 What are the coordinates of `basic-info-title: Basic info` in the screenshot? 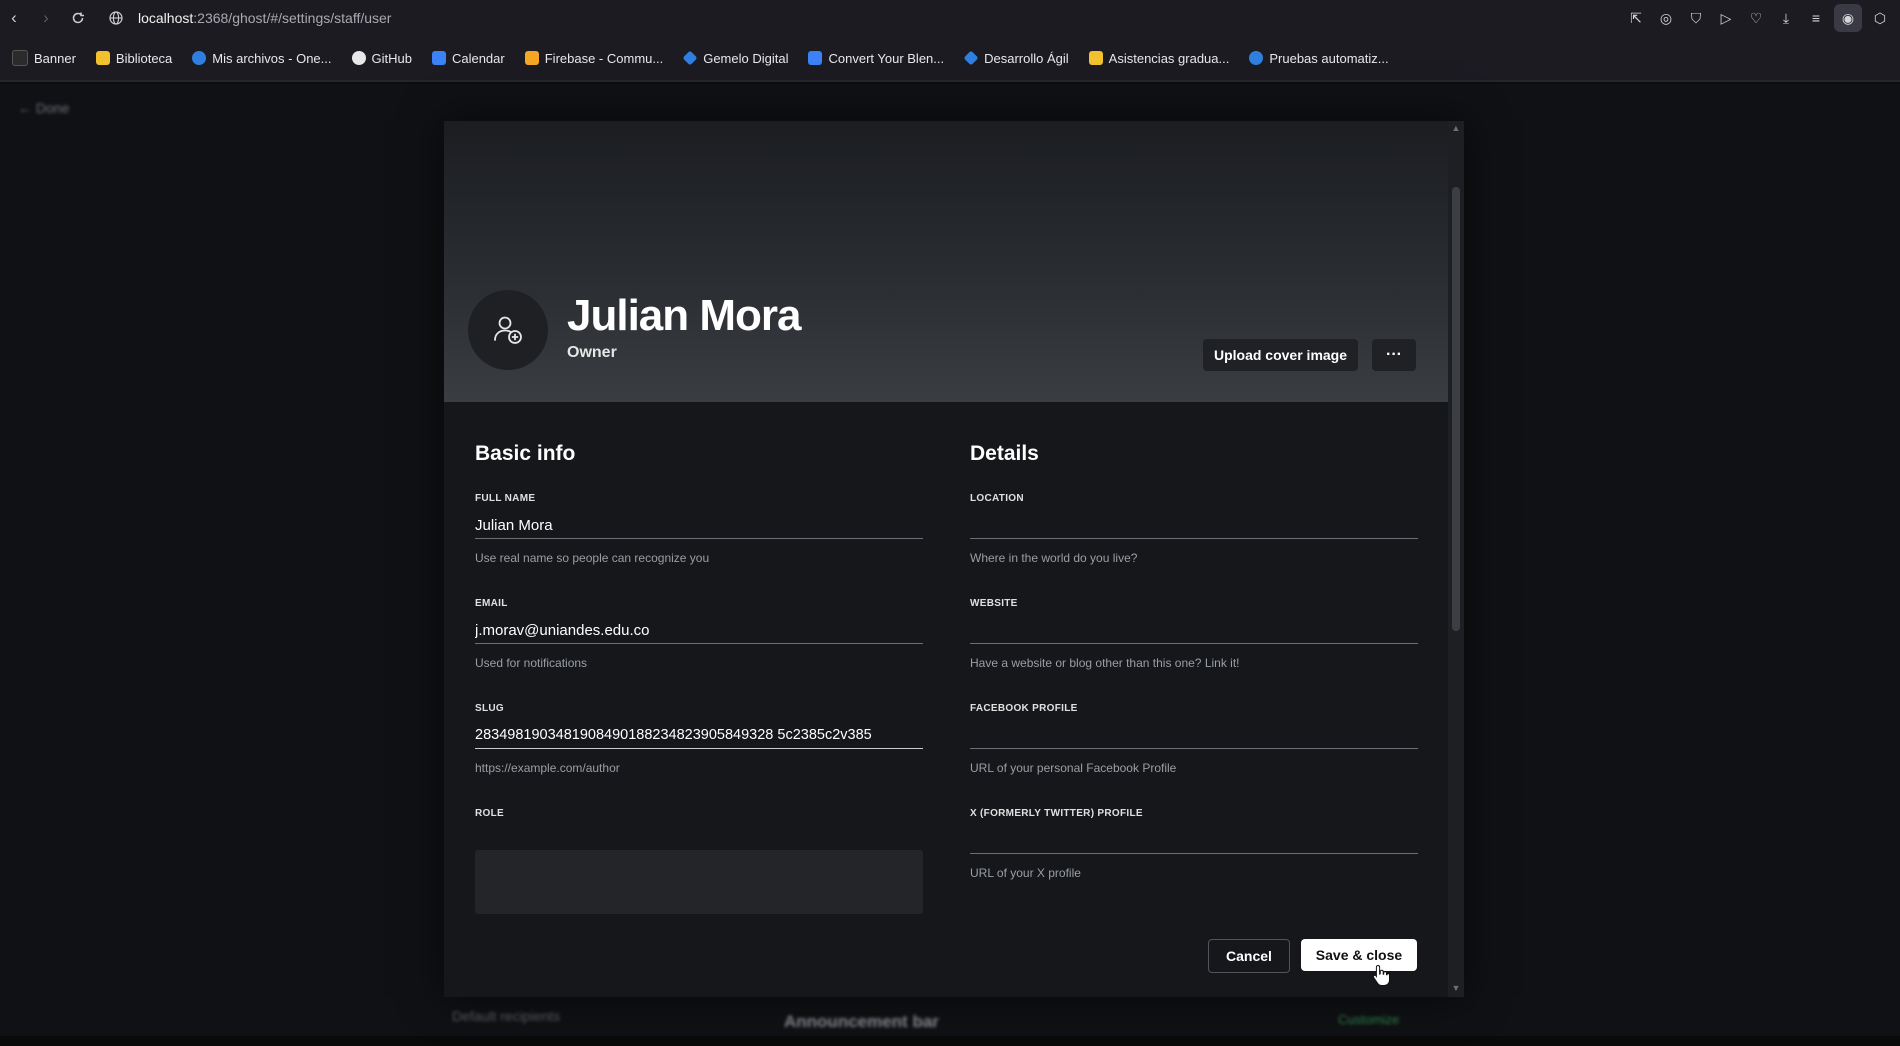 It's located at (525, 453).